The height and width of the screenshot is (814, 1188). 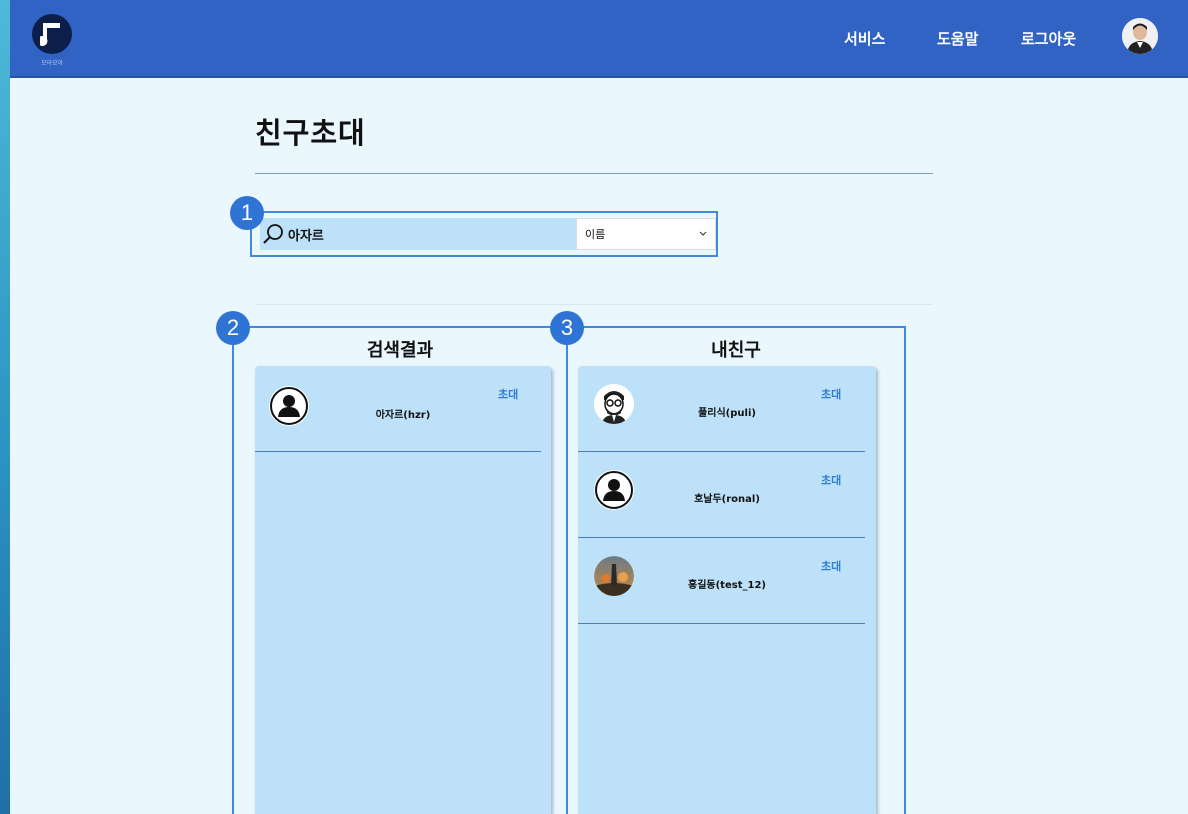 I want to click on list-item: 호날두(ronal) 초대, so click(x=727, y=495).